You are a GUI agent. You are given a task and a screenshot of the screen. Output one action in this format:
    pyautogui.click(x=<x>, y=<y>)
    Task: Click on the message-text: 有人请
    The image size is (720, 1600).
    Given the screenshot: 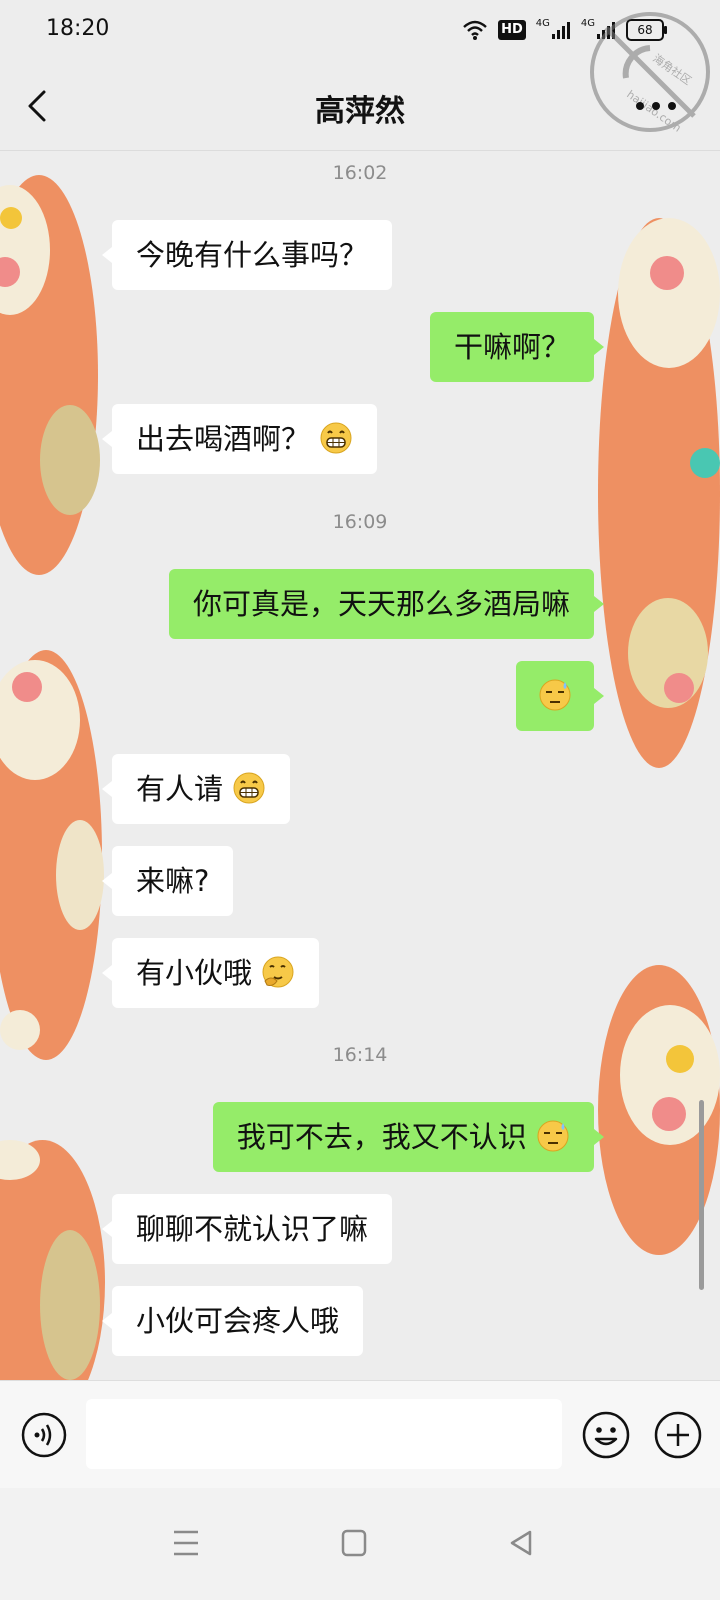 What is the action you would take?
    pyautogui.click(x=180, y=789)
    